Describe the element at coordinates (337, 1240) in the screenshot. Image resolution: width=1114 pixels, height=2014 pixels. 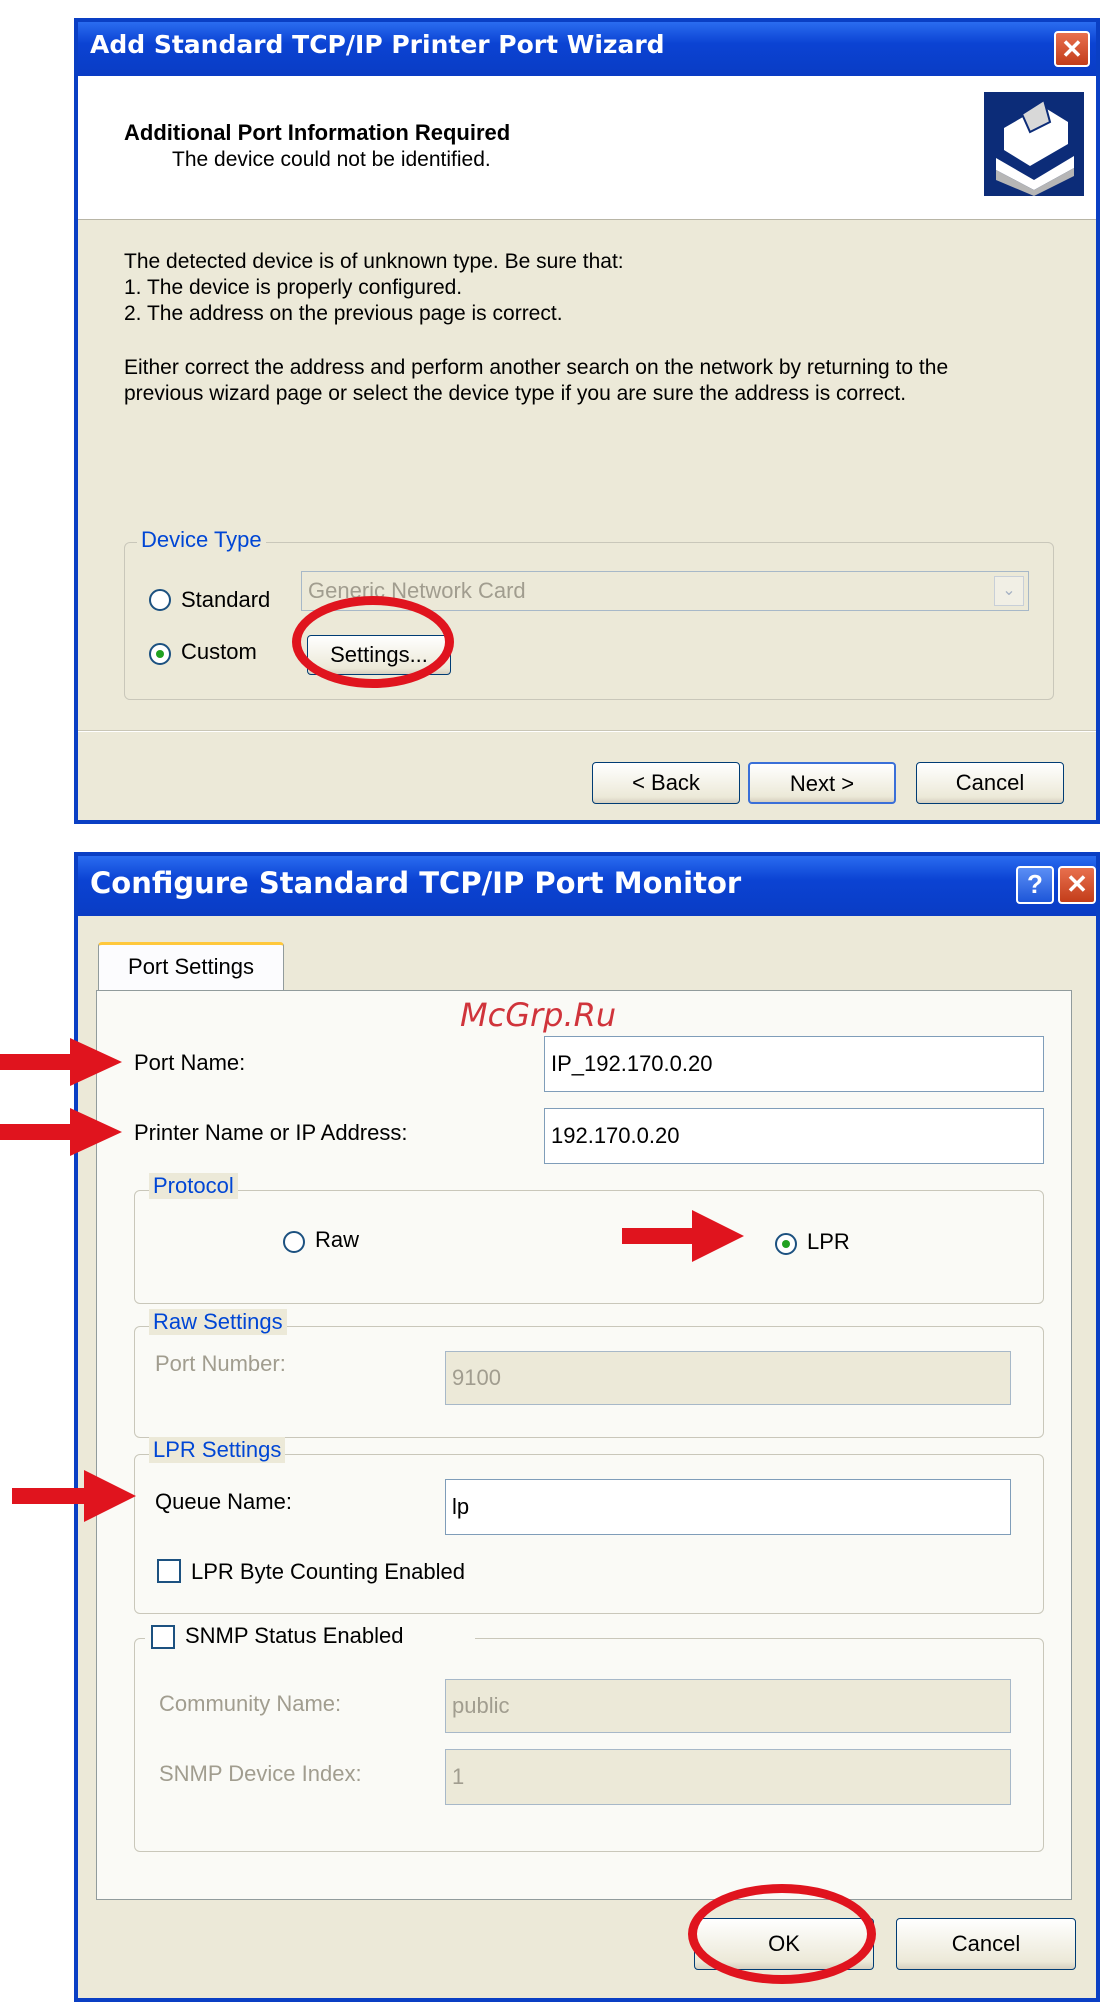
I see `raw-radio-label: Raw` at that location.